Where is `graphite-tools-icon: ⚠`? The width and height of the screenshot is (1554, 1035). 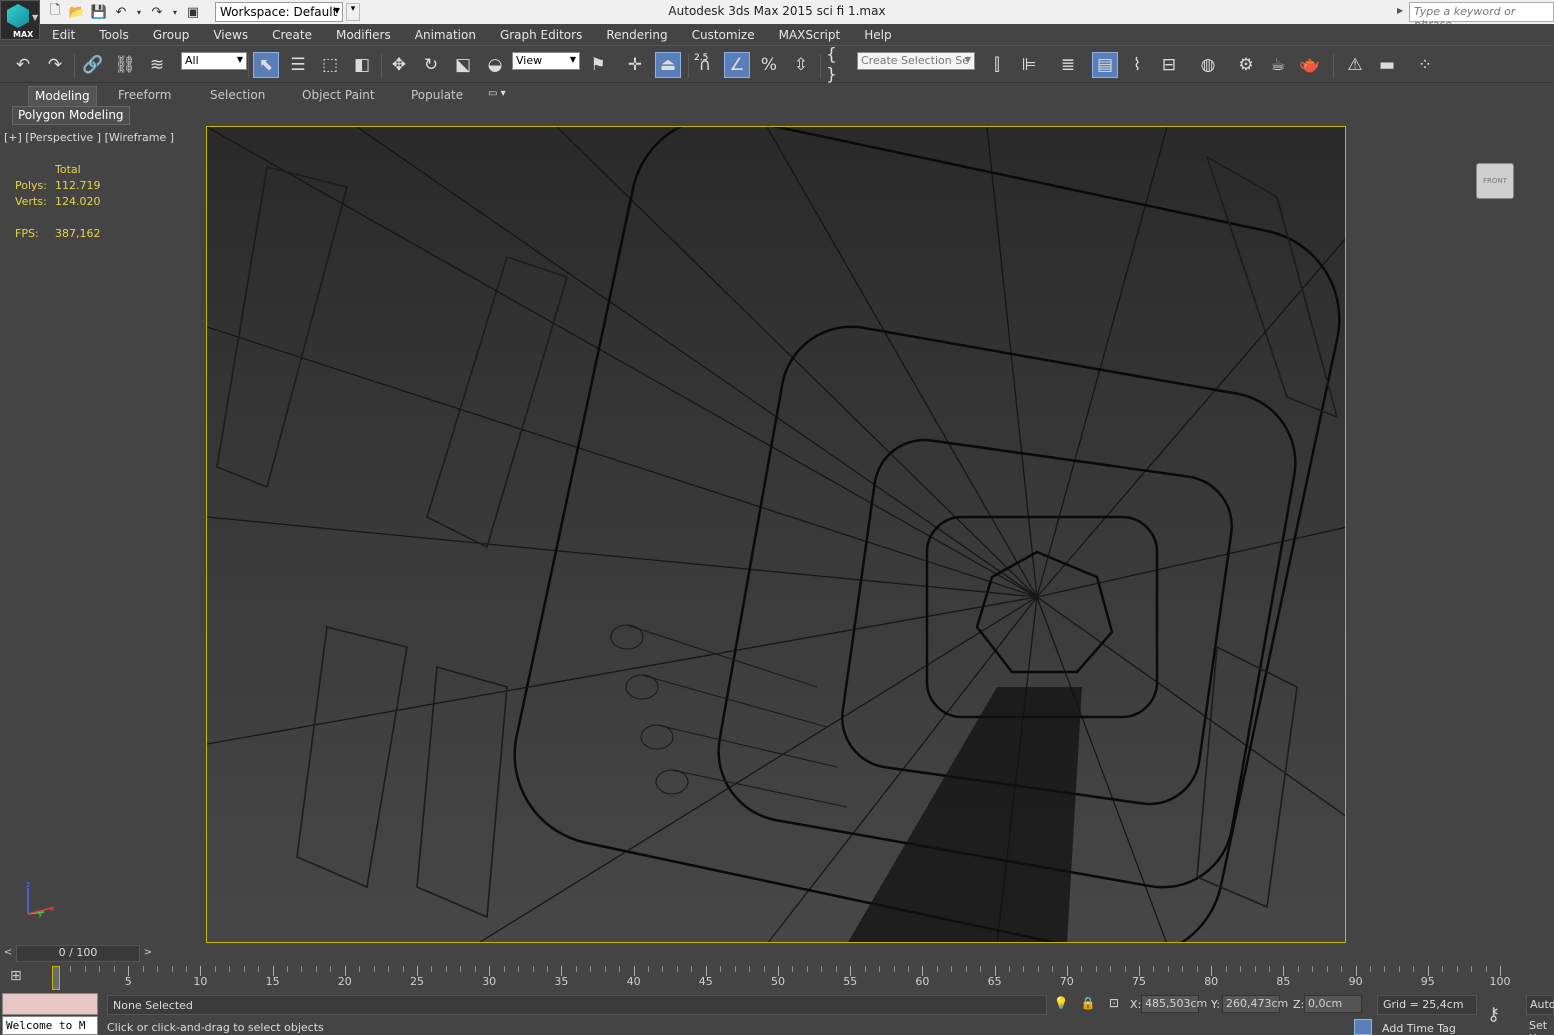 graphite-tools-icon: ⚠ is located at coordinates (1355, 65).